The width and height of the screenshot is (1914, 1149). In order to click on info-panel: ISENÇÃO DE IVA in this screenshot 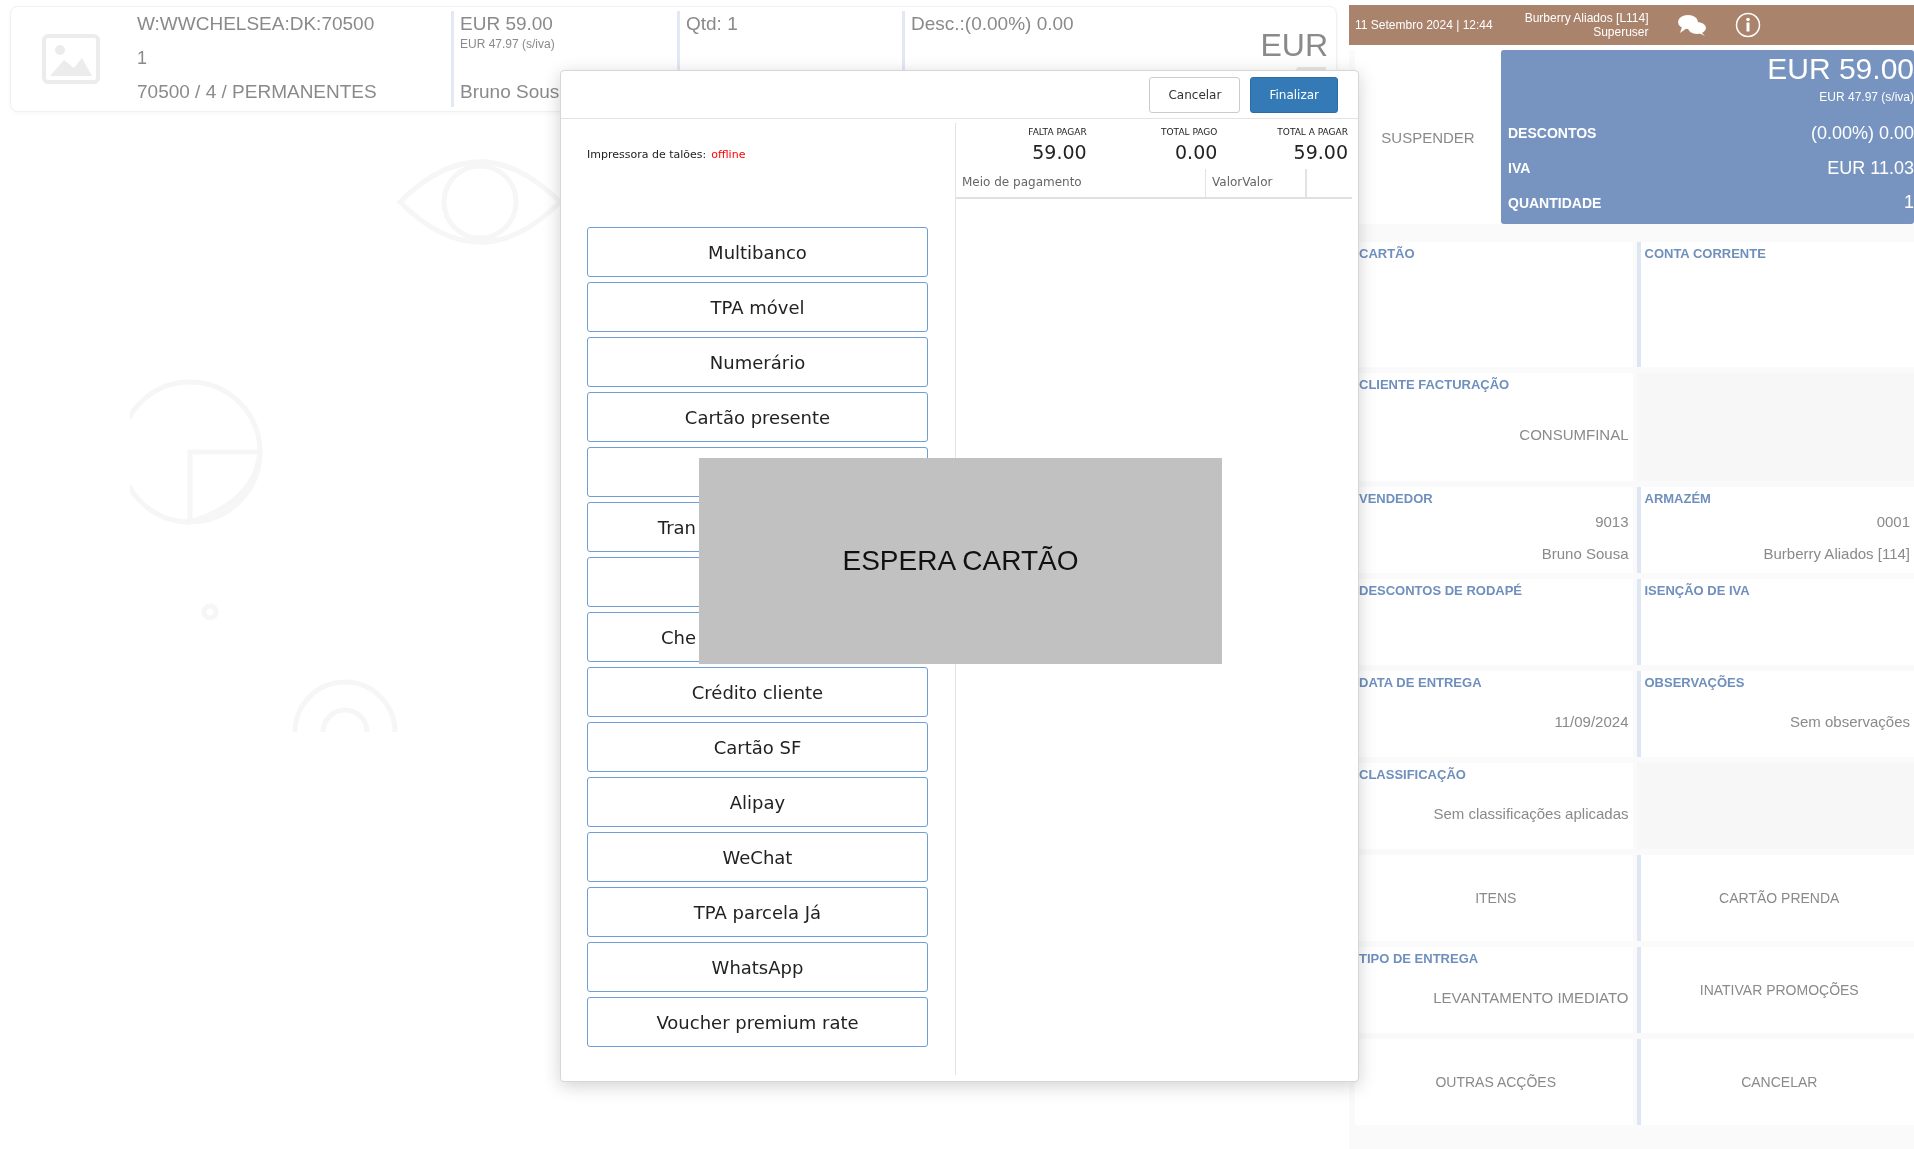, I will do `click(1775, 622)`.